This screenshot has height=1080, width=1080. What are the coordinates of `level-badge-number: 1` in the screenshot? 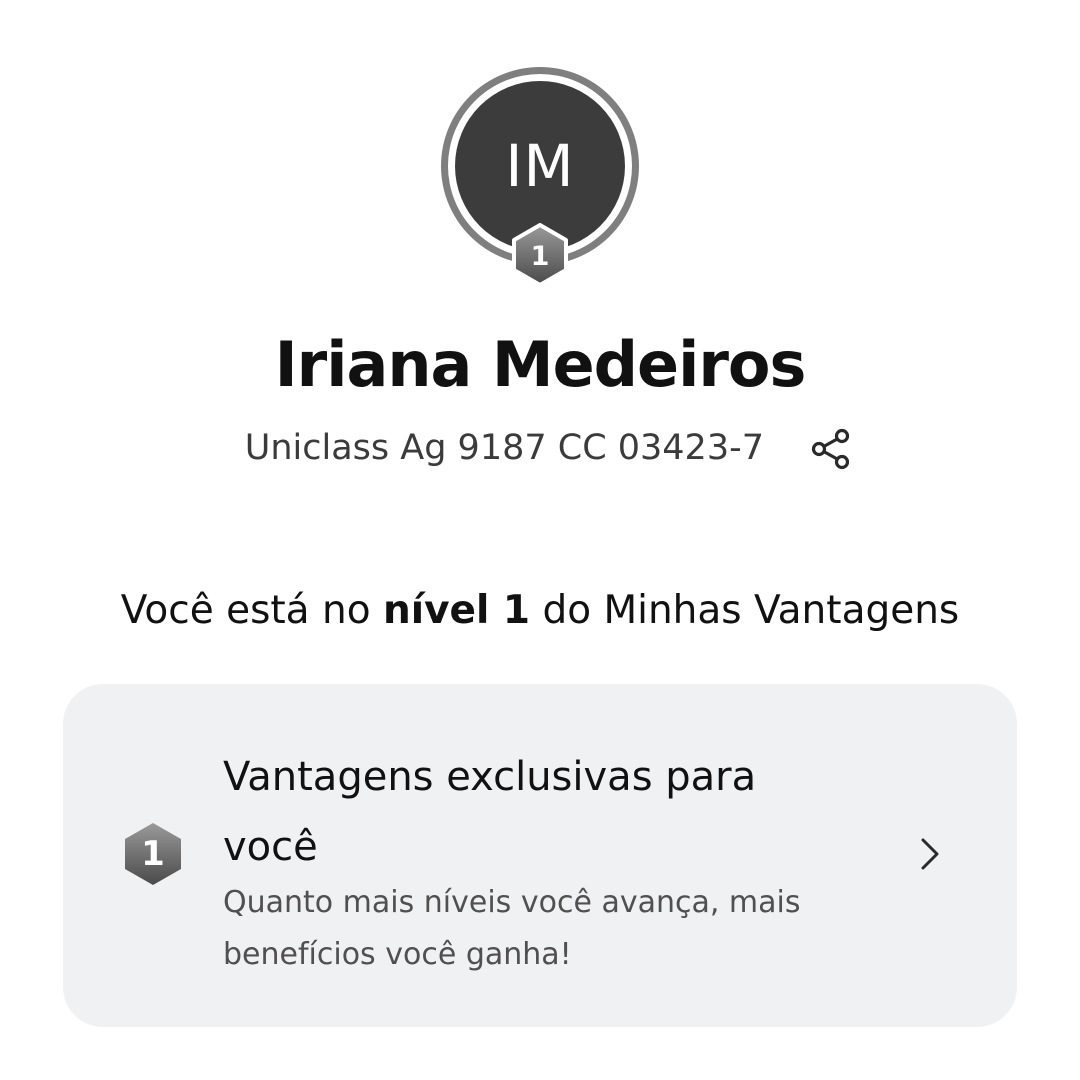 It's located at (540, 256).